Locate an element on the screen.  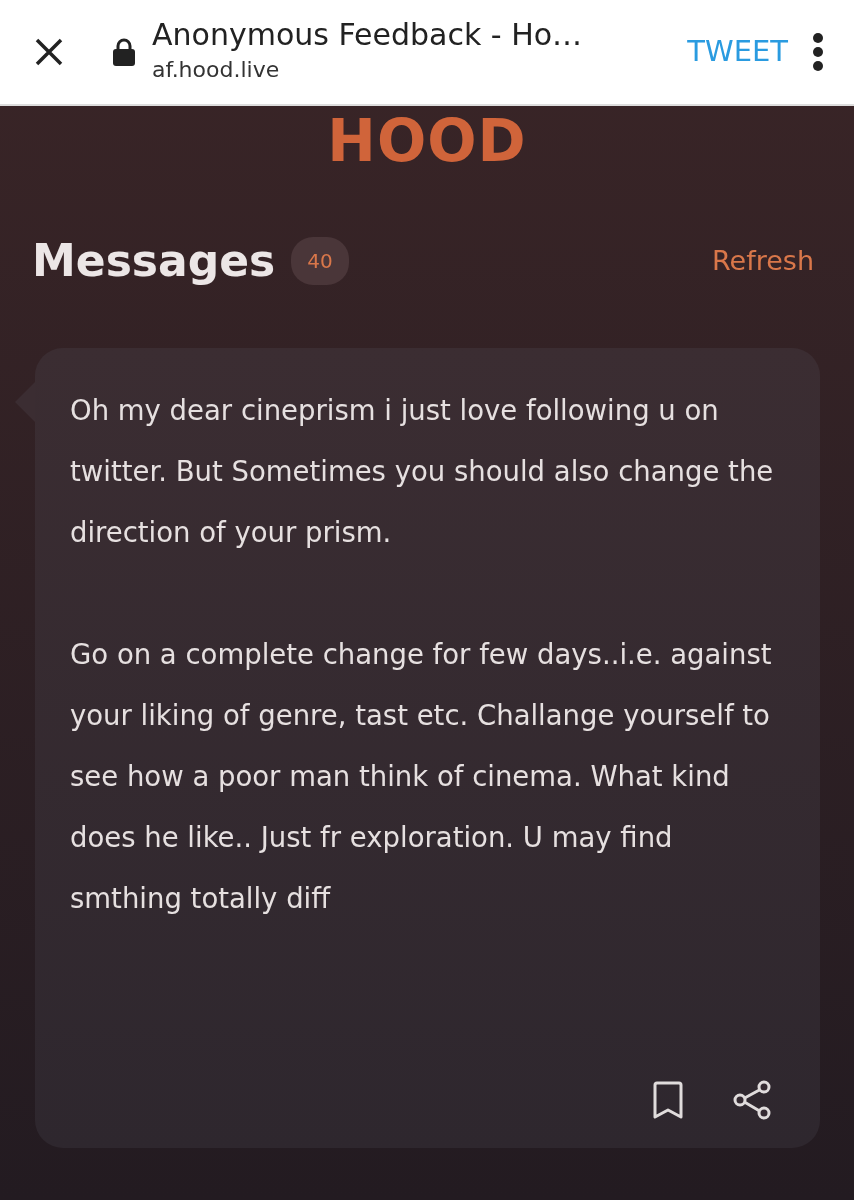
menu-icon is located at coordinates (818, 52).